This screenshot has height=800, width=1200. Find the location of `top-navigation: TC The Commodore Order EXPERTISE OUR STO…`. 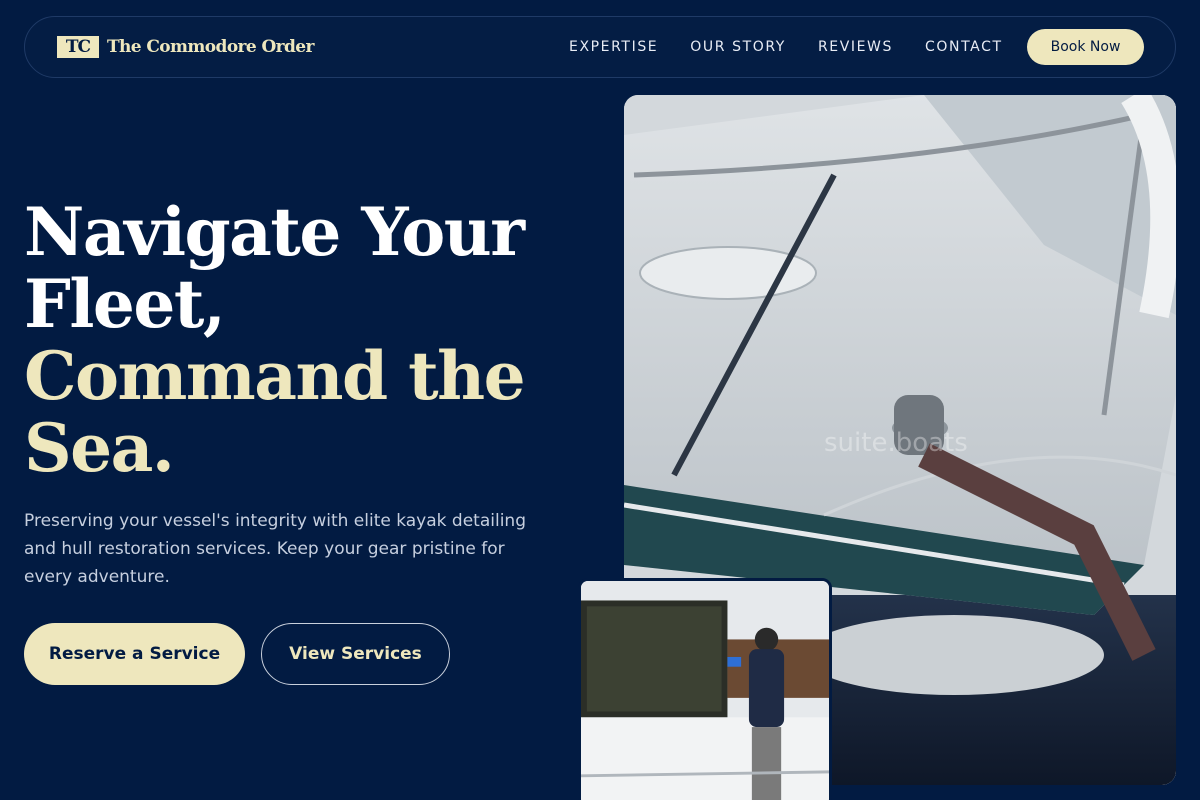

top-navigation: TC The Commodore Order EXPERTISE OUR STO… is located at coordinates (600, 47).